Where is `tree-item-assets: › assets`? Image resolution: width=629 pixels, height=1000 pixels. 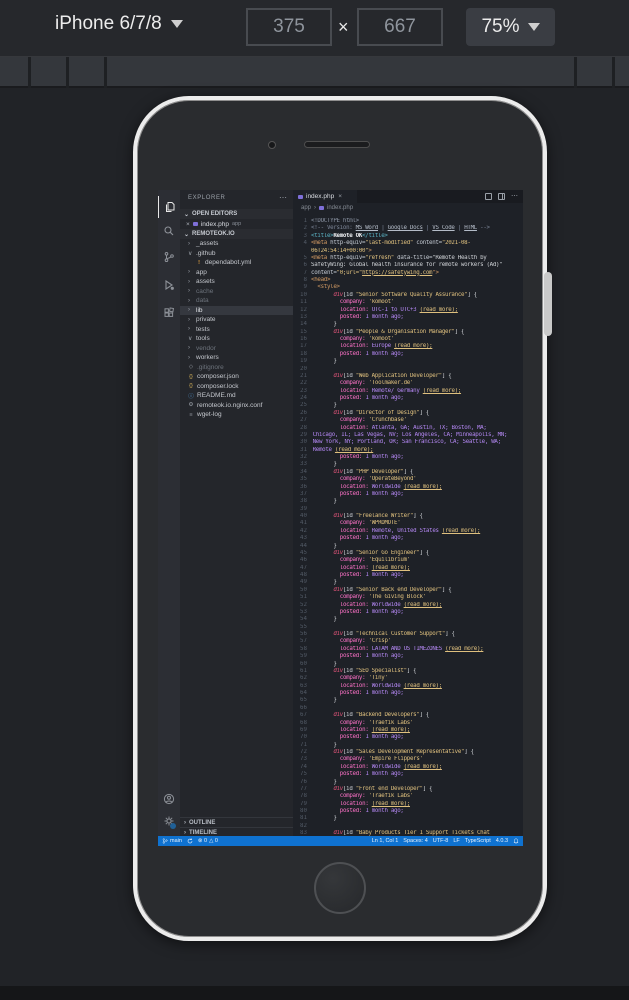
tree-item-assets: › assets is located at coordinates (236, 282).